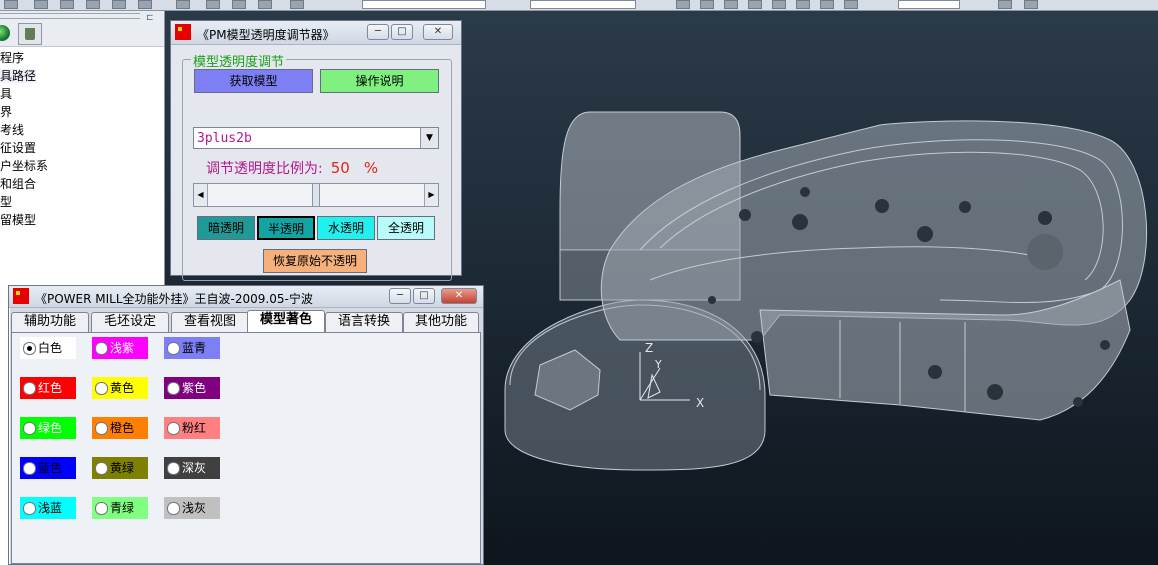 The width and height of the screenshot is (1158, 565). What do you see at coordinates (224, 138) in the screenshot?
I see `model-select-value: 3plus2b` at bounding box center [224, 138].